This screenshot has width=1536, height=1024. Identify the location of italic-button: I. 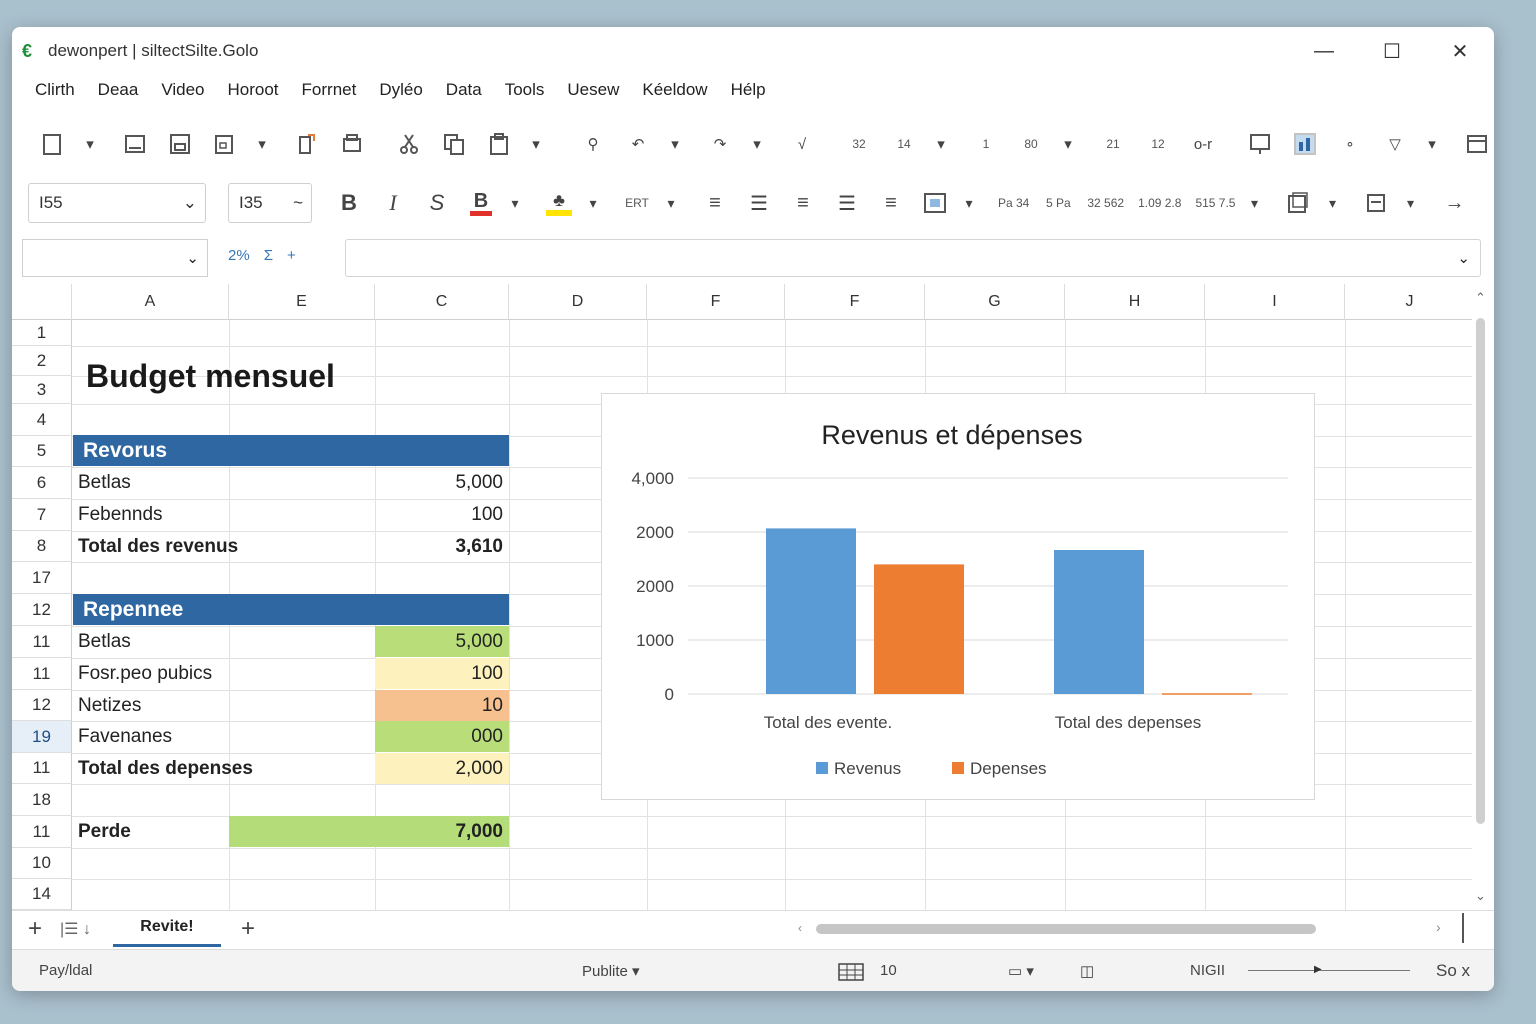
(393, 203).